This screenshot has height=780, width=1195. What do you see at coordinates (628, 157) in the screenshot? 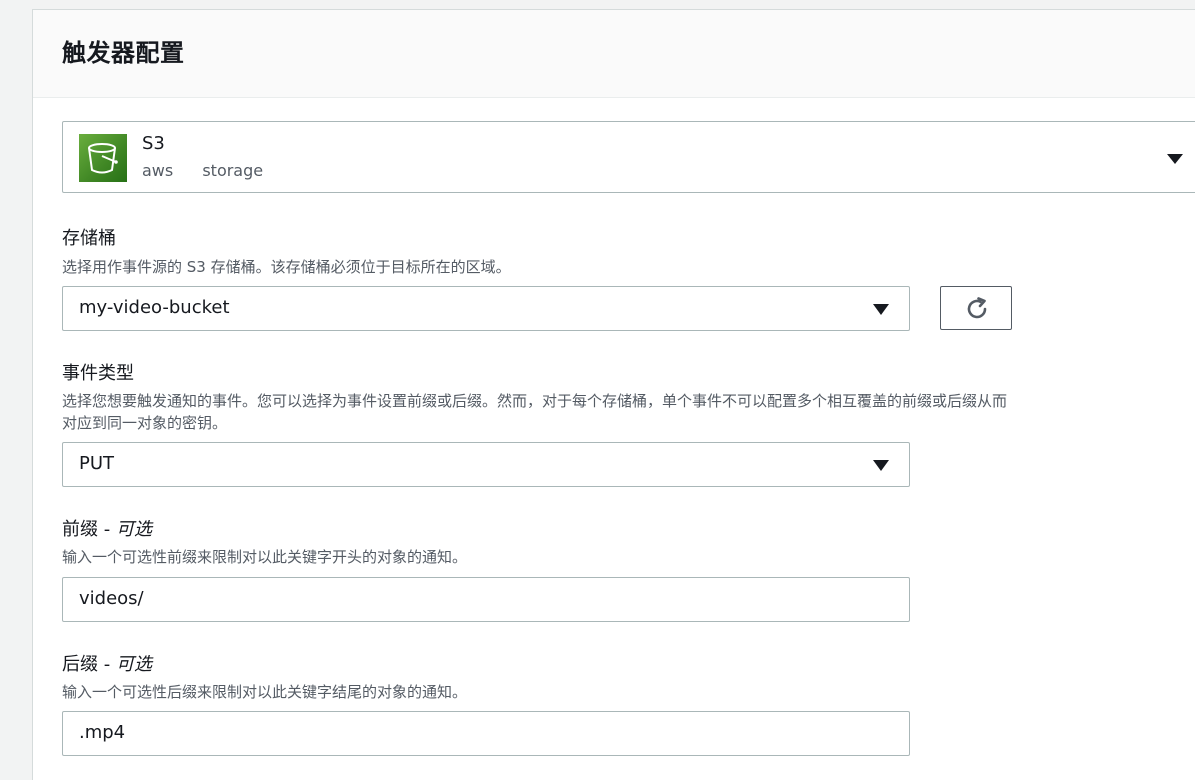
I see `trigger-source-select: S3 aws storage` at bounding box center [628, 157].